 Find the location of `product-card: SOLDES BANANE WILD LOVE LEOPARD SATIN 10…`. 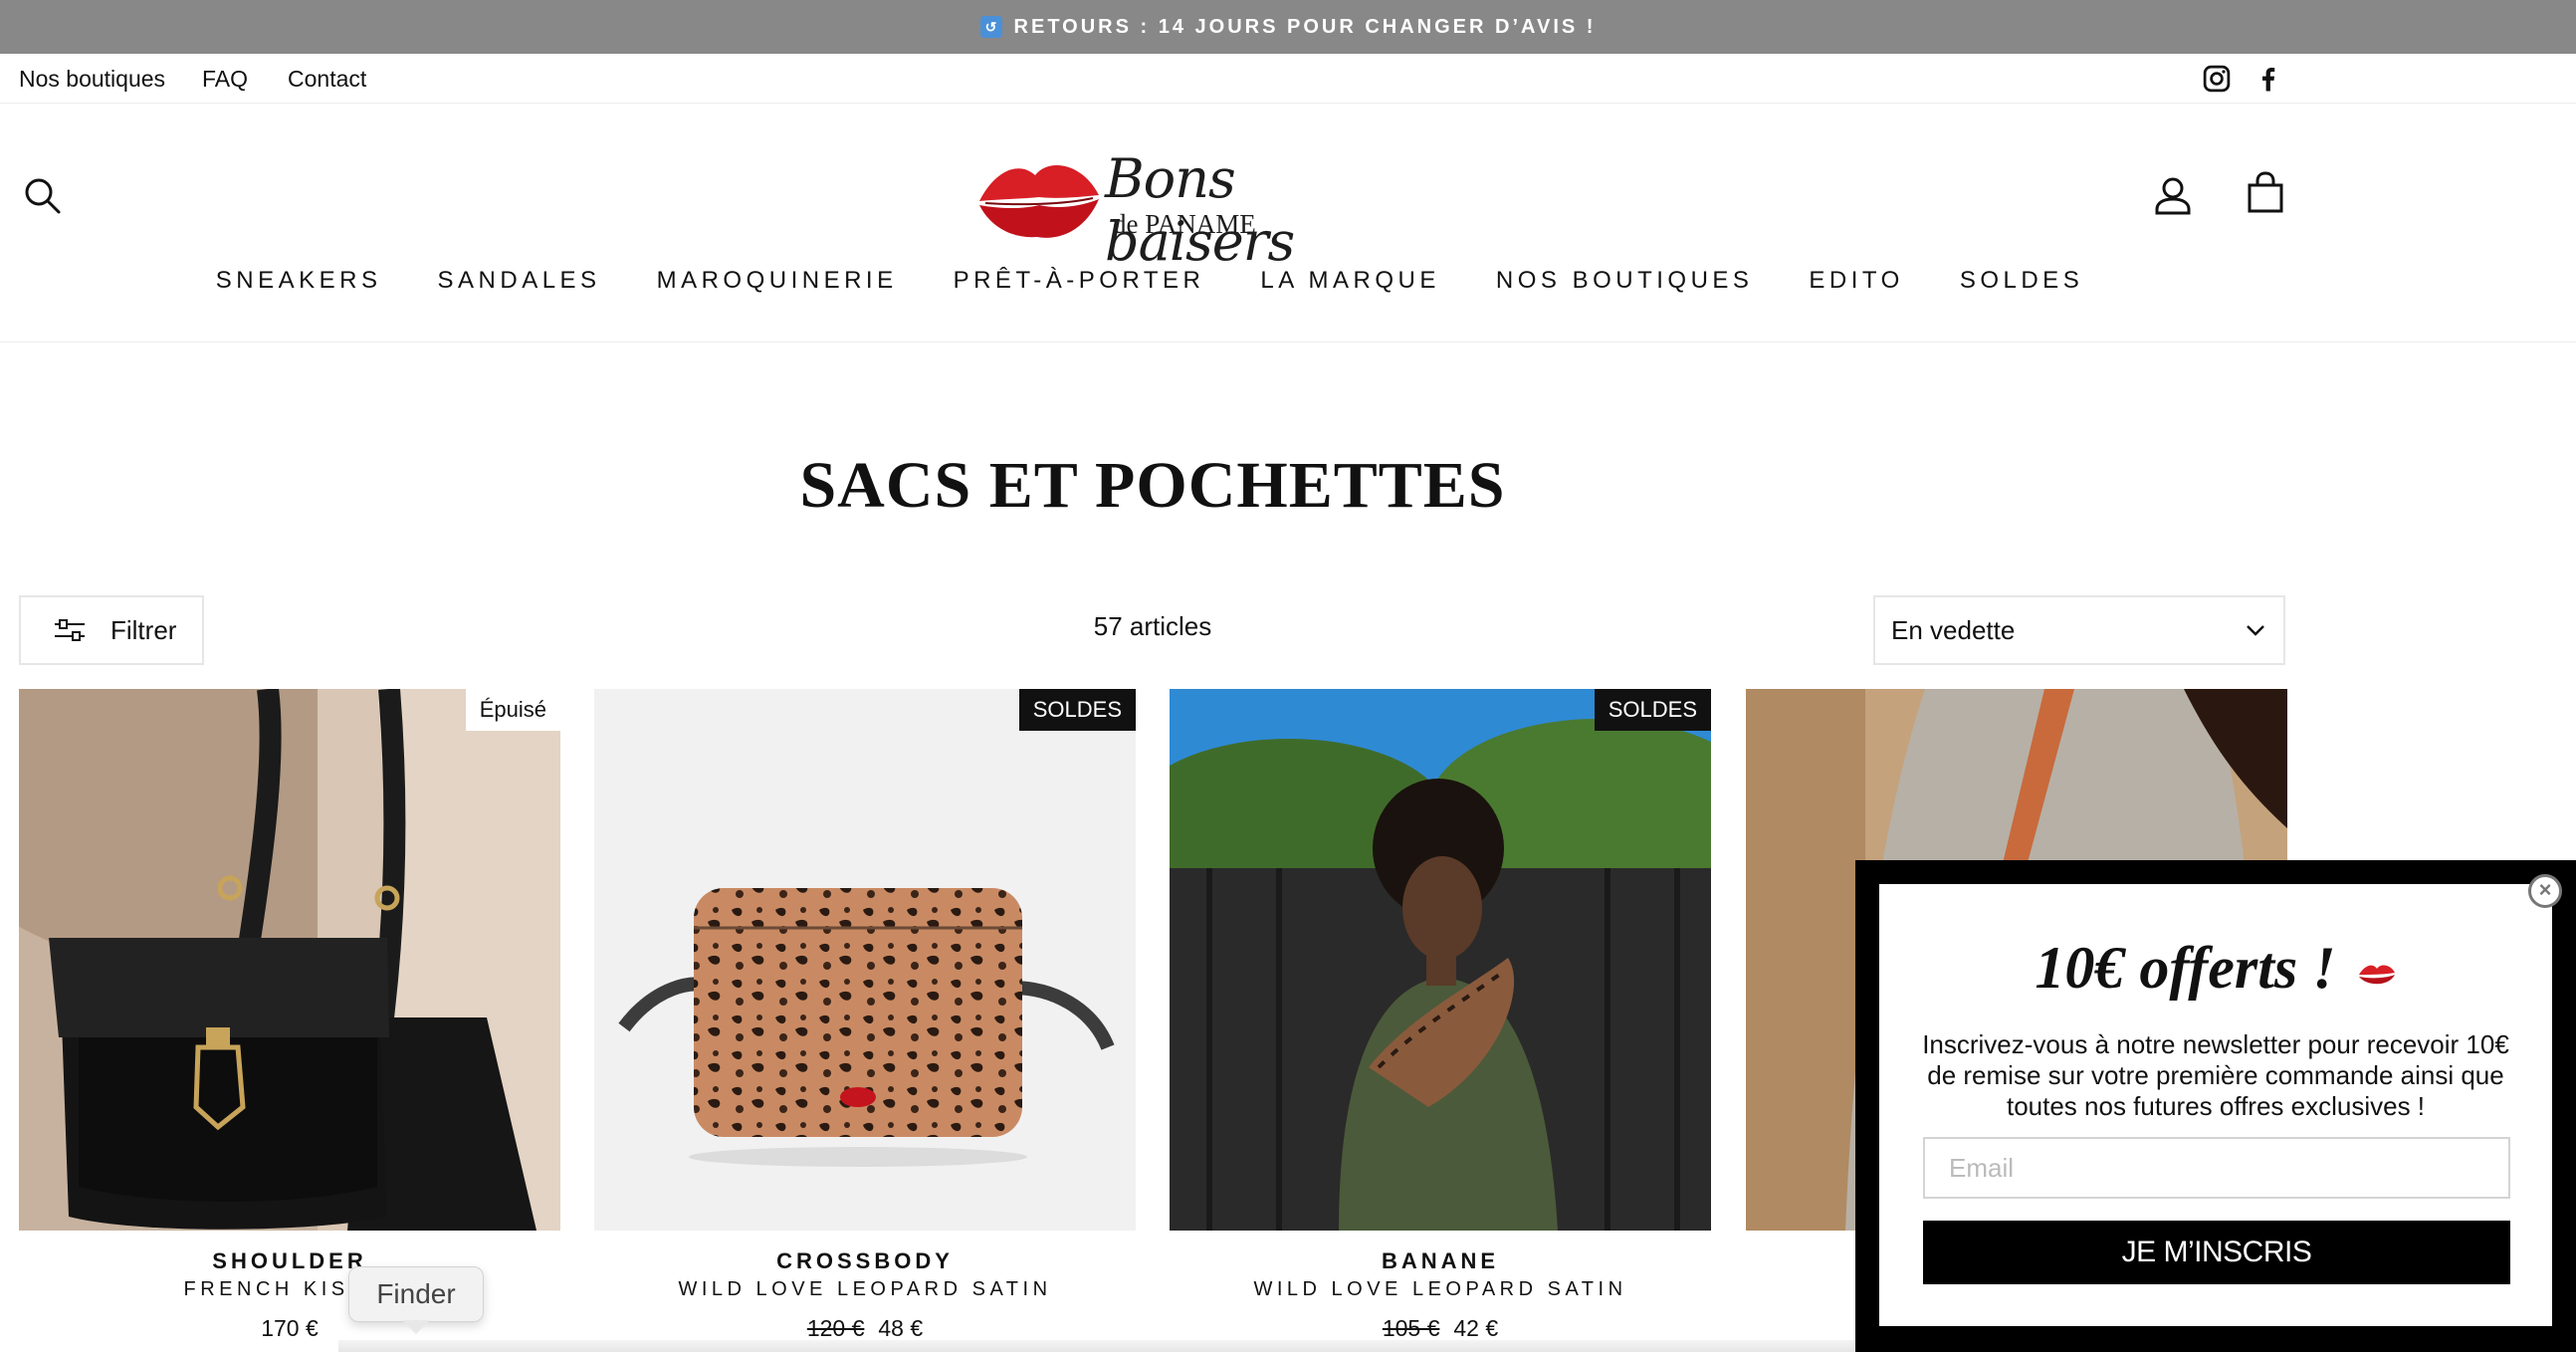

product-card: SOLDES BANANE WILD LOVE LEOPARD SATIN 10… is located at coordinates (1440, 1015).